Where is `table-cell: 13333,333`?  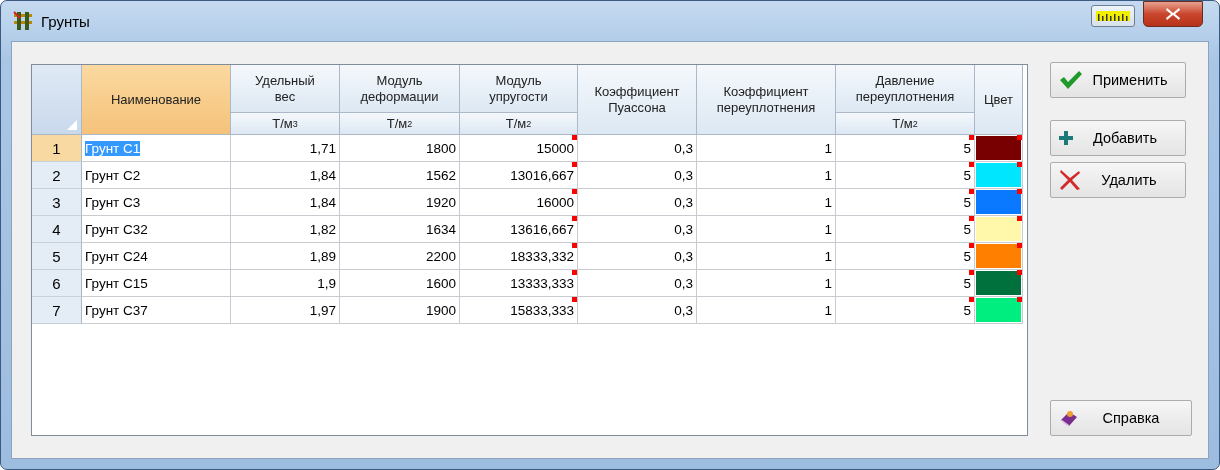 table-cell: 13333,333 is located at coordinates (519, 283).